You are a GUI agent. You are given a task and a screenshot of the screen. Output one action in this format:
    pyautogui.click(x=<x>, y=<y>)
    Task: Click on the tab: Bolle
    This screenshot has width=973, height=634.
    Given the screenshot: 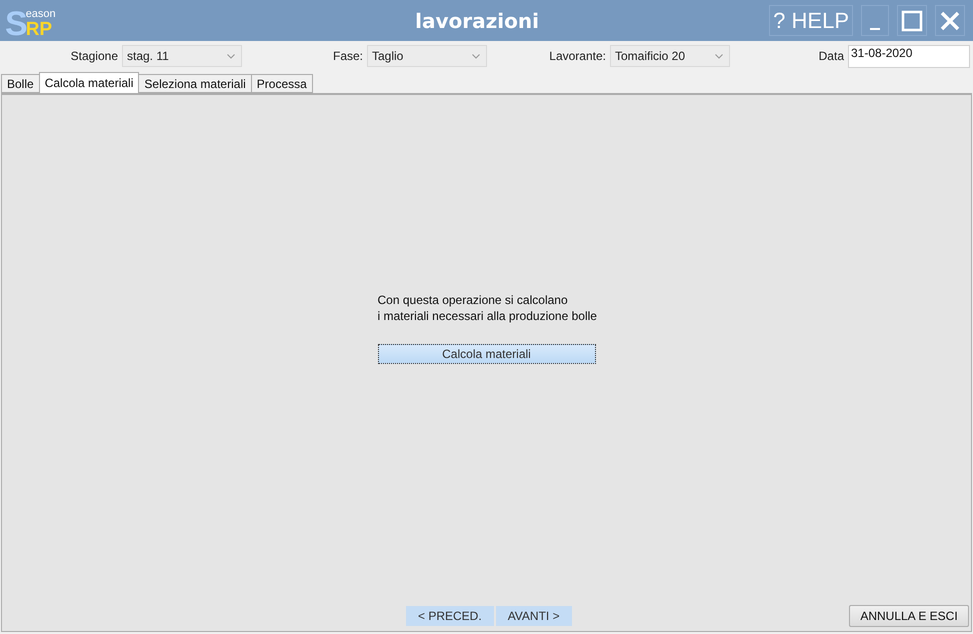 What is the action you would take?
    pyautogui.click(x=20, y=83)
    